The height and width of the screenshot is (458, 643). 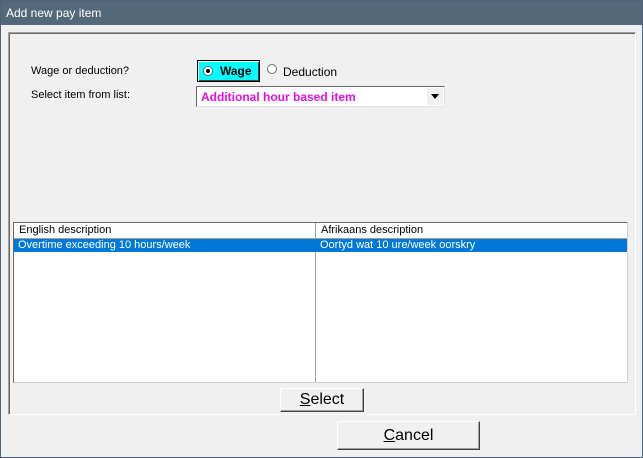 What do you see at coordinates (389, 435) in the screenshot?
I see `cancel-mnemonic: C` at bounding box center [389, 435].